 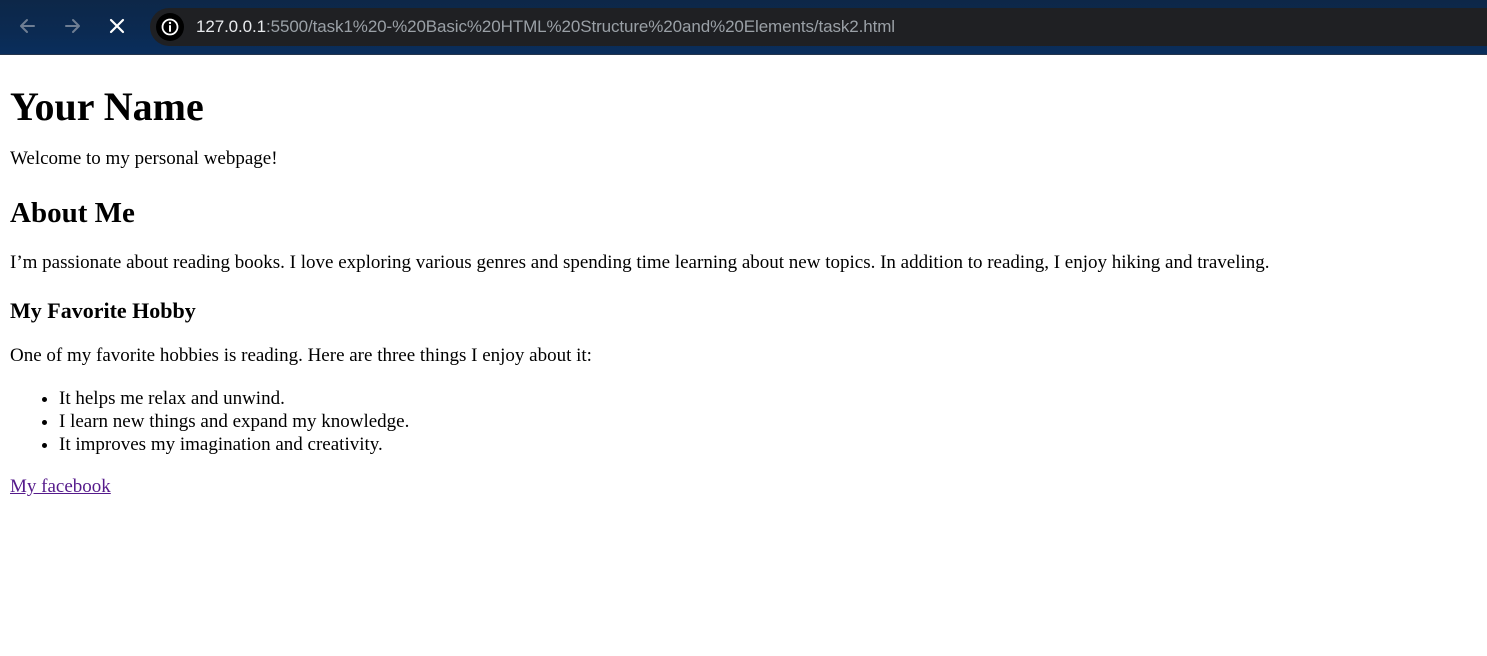 What do you see at coordinates (60, 487) in the screenshot?
I see `facebook-link: My facebook` at bounding box center [60, 487].